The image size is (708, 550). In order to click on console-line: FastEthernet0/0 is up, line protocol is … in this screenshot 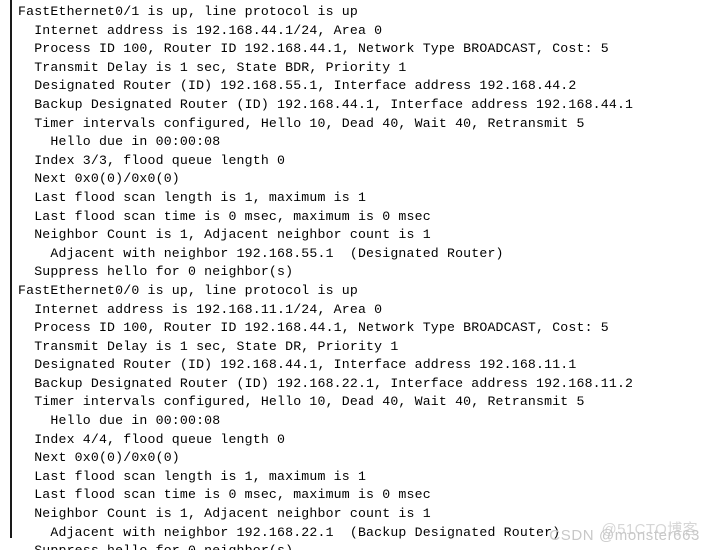, I will do `click(188, 290)`.